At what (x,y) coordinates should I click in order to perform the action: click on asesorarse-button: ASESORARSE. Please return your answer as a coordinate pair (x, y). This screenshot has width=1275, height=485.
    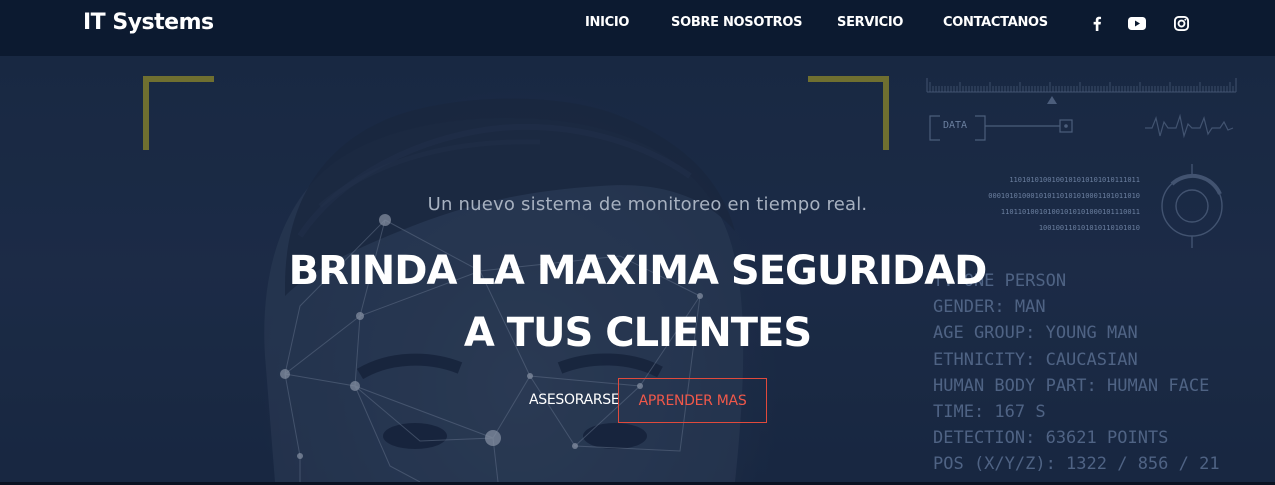
    Looking at the image, I should click on (574, 400).